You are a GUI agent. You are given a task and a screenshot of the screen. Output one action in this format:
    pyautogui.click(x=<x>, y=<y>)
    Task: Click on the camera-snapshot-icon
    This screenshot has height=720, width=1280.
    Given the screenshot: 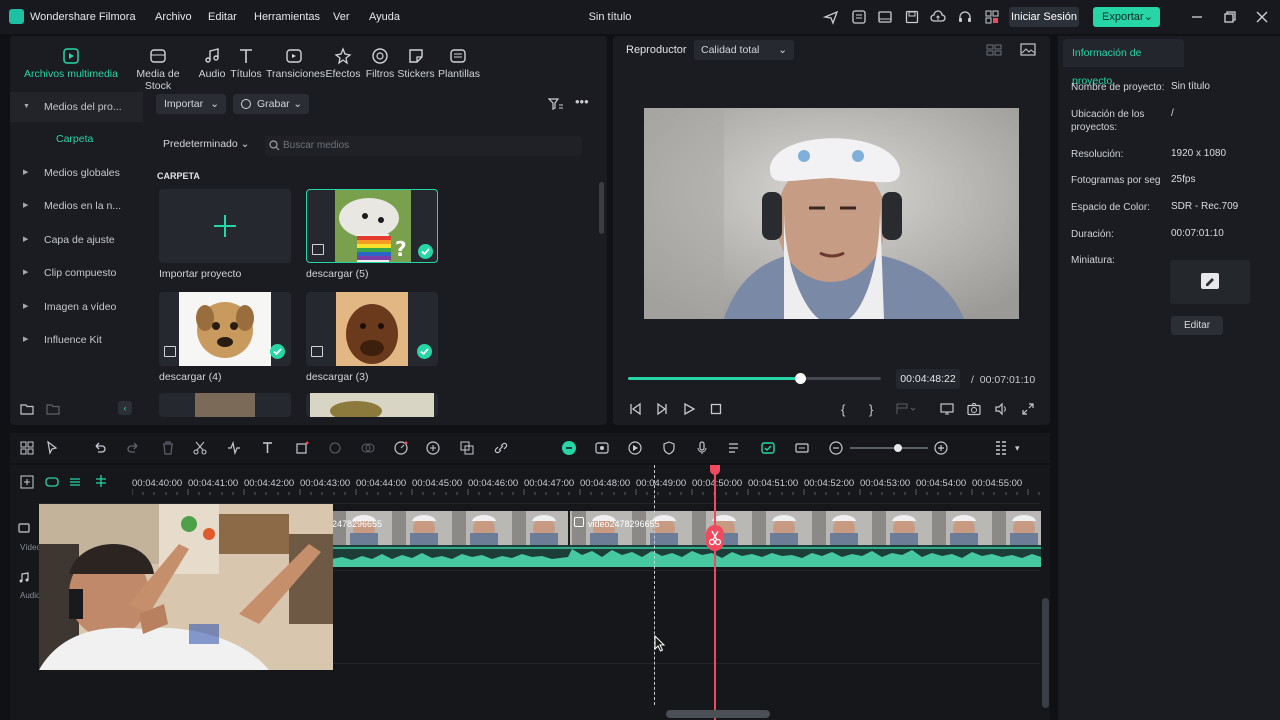 What is the action you would take?
    pyautogui.click(x=974, y=409)
    